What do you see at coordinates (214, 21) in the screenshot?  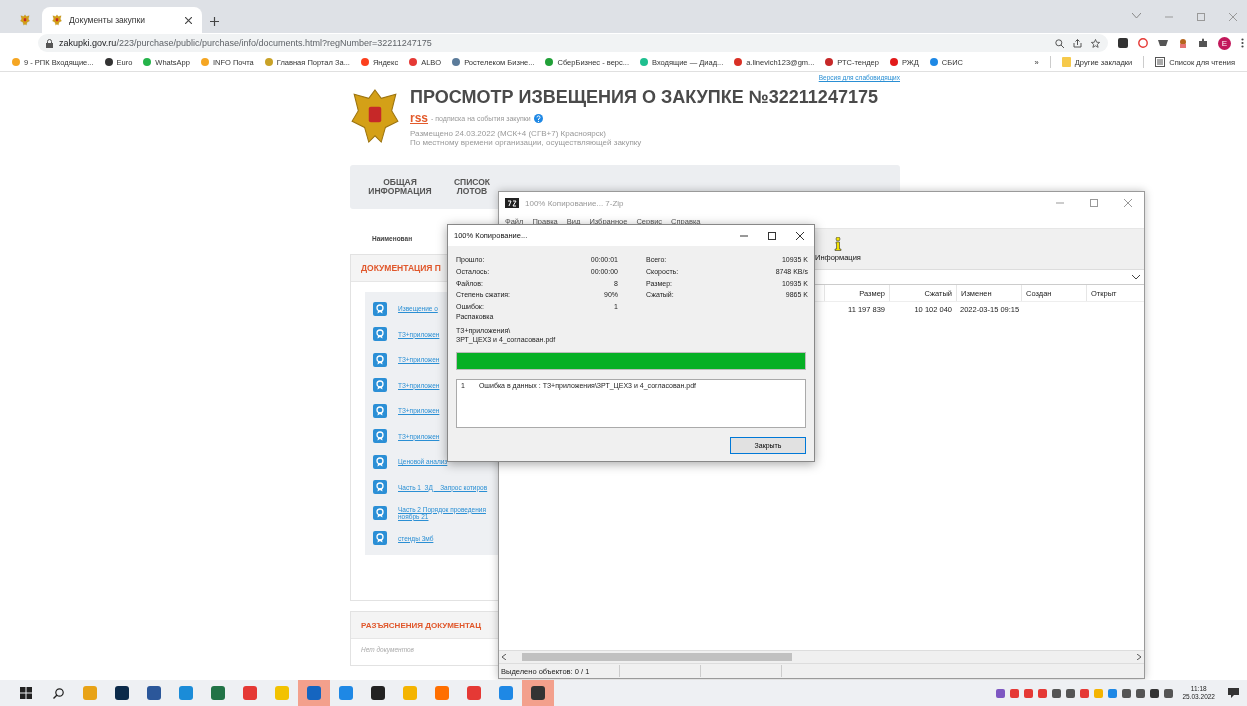 I see `new-tab-icon` at bounding box center [214, 21].